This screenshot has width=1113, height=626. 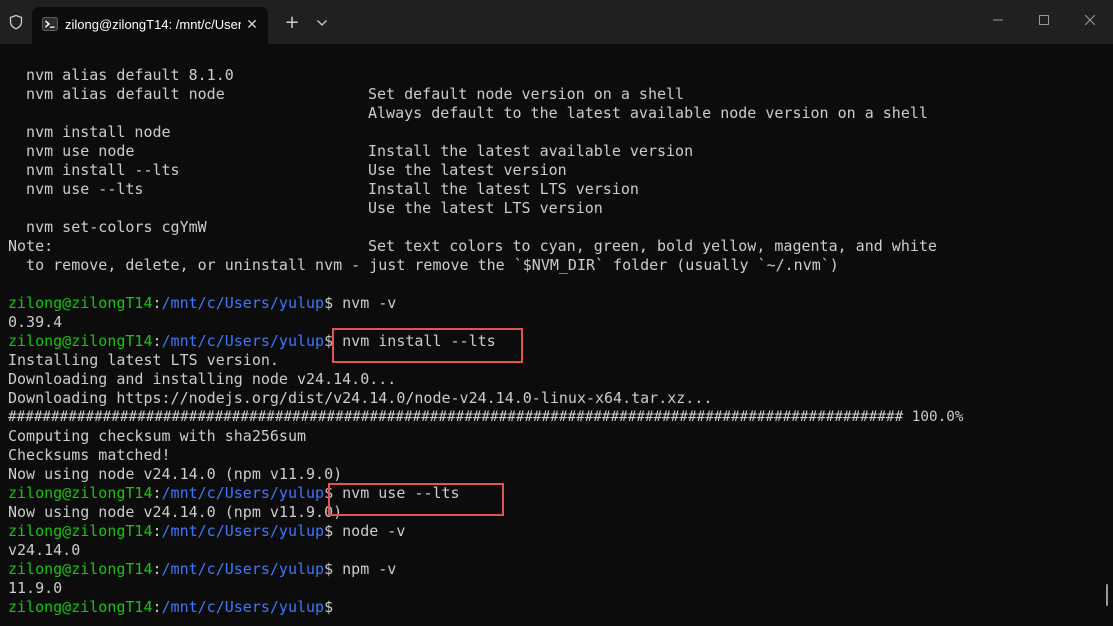 What do you see at coordinates (157, 436) in the screenshot?
I see `output-line: Computing checksum with sha256sum` at bounding box center [157, 436].